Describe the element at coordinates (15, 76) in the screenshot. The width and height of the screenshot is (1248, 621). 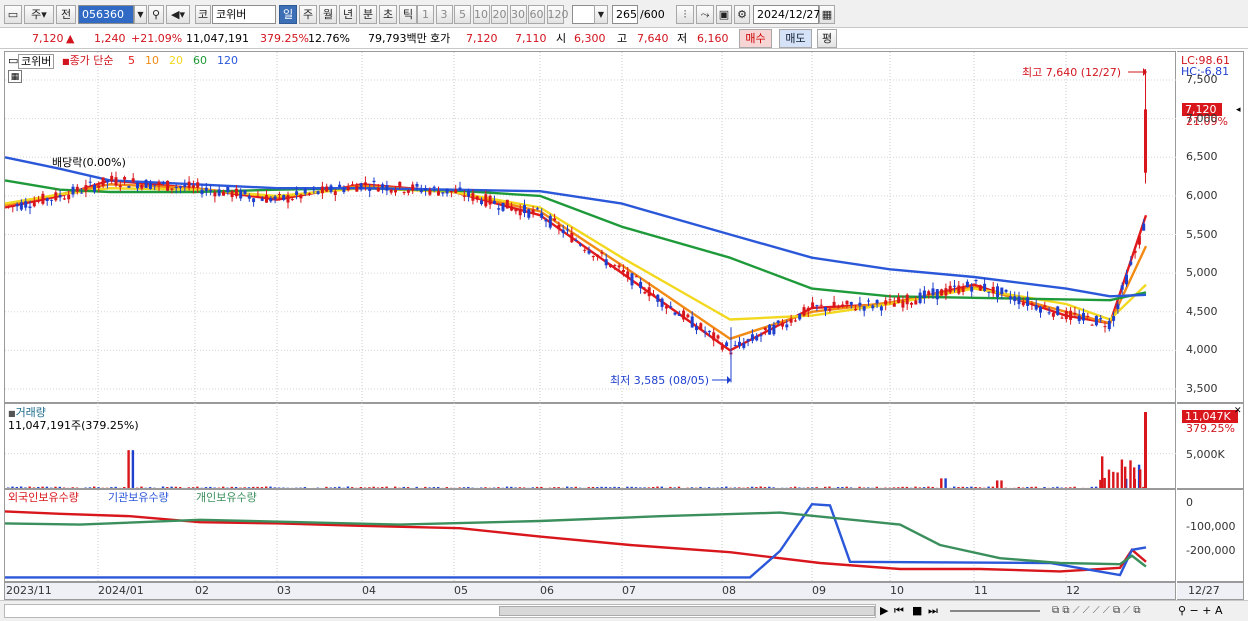
I see `grid-icon: ▦` at that location.